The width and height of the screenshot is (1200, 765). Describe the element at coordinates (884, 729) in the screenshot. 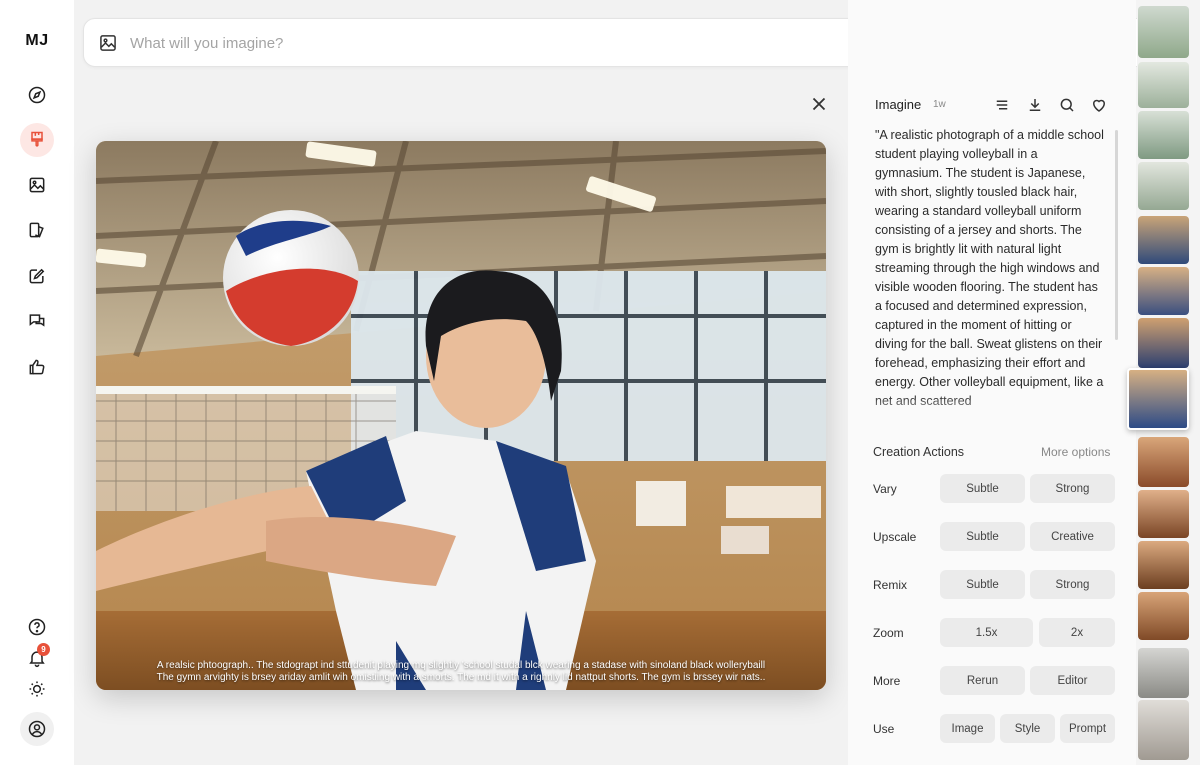

I see `row-label-use: Use` at that location.